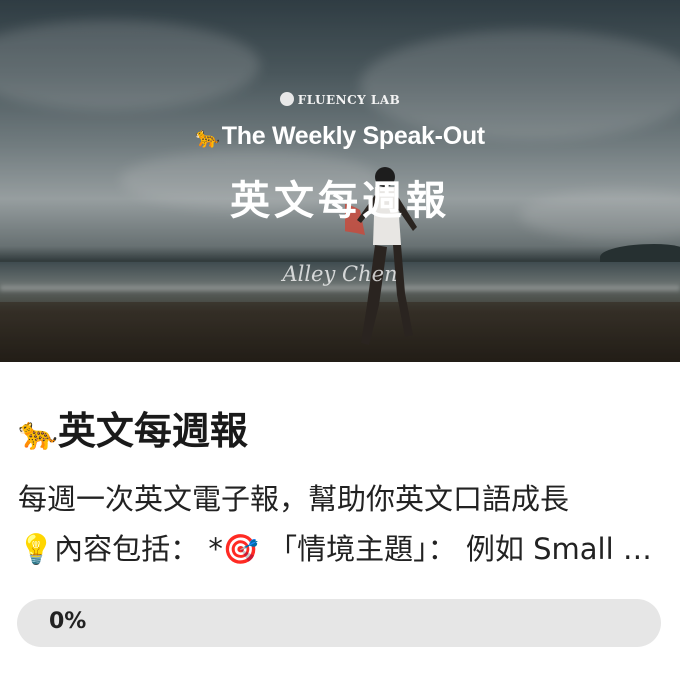 This screenshot has height=676, width=680. I want to click on signature: Alley Chen, so click(340, 274).